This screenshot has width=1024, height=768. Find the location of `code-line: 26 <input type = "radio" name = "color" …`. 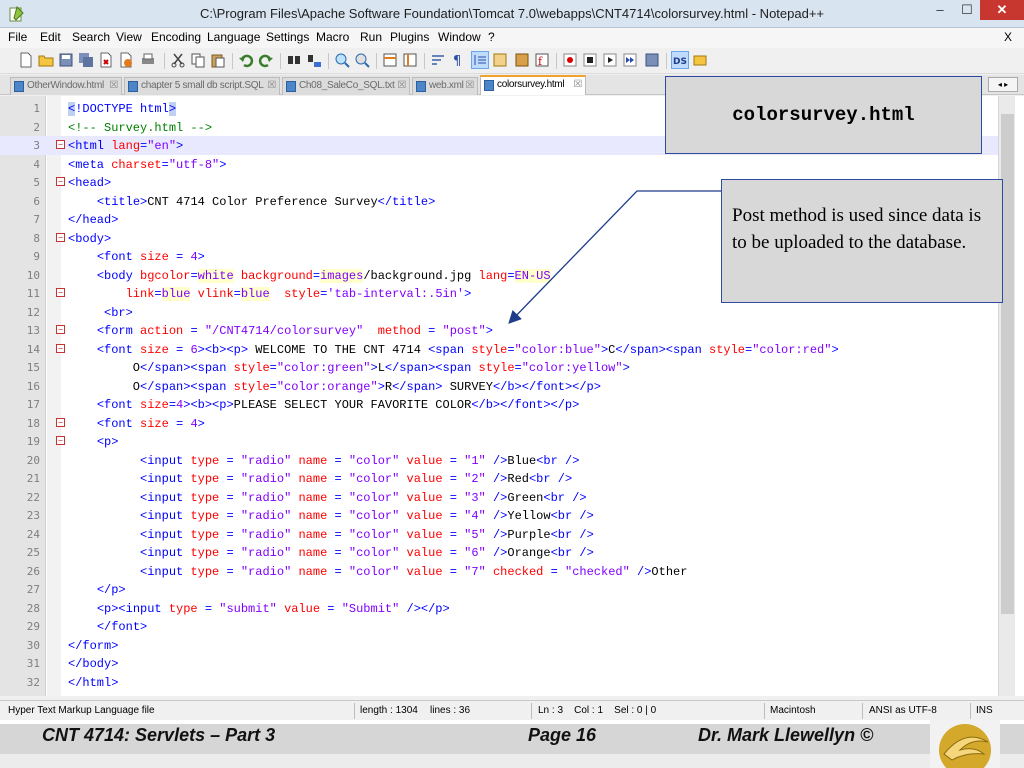

code-line: 26 <input type = "radio" name = "color" … is located at coordinates (357, 571).